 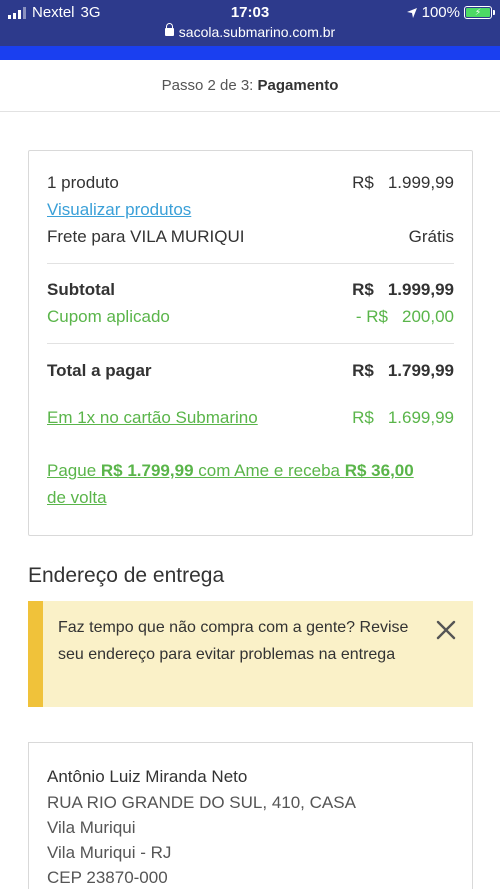 I want to click on shipping-label: Frete para VILA MURIQUI, so click(x=146, y=236).